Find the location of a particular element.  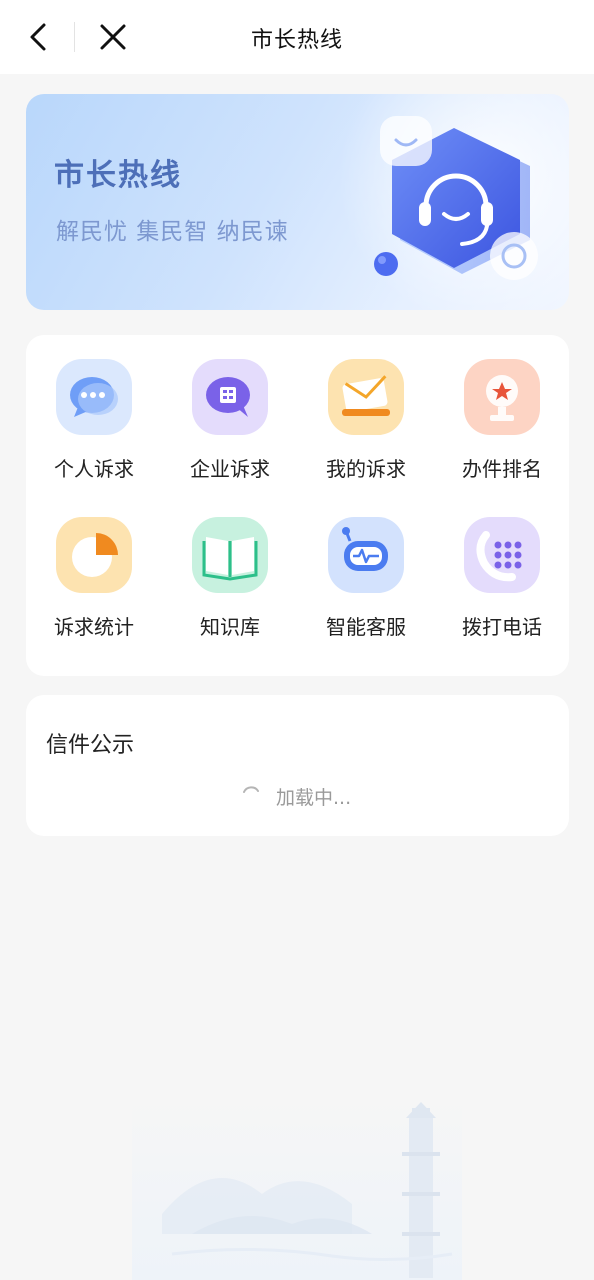

service-knowledge-base: 知识库 is located at coordinates (230, 587).